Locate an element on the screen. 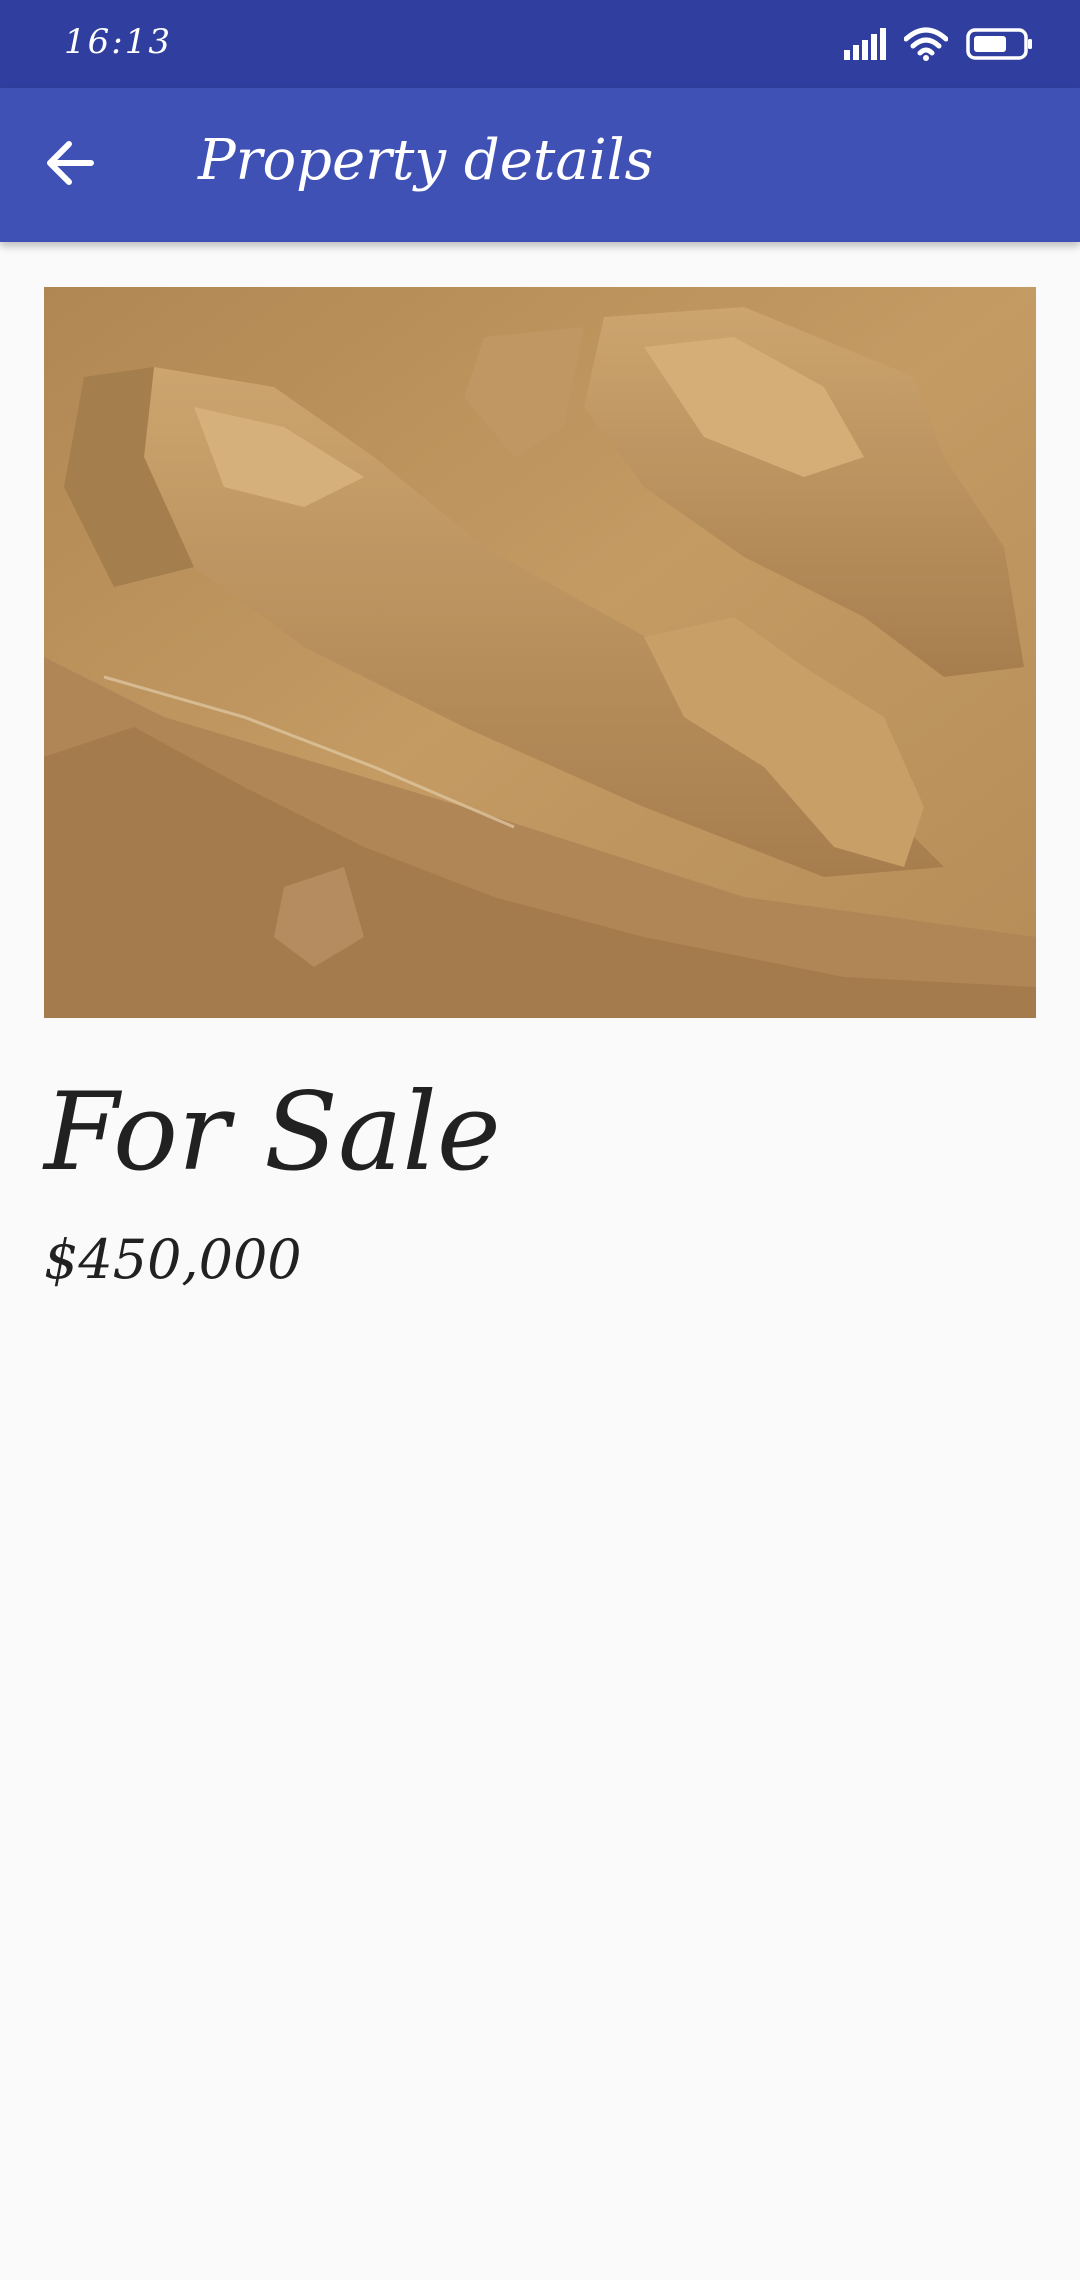  arrow-back-icon is located at coordinates (70, 165).